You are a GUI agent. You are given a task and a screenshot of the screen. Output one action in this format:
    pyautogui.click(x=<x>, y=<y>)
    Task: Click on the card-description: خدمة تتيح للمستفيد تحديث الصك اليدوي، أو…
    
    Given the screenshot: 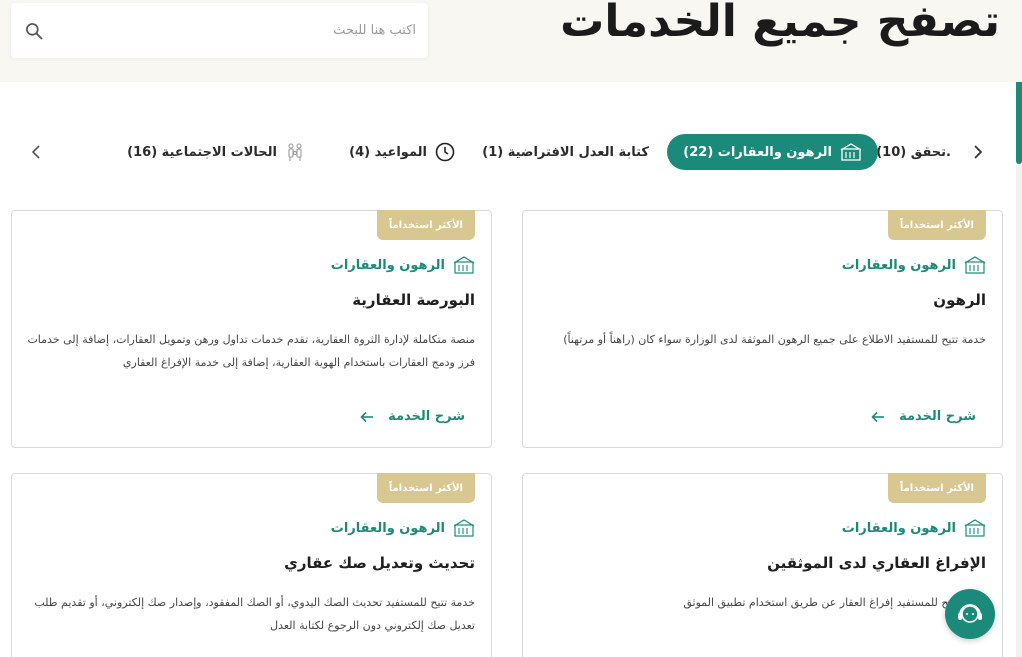 What is the action you would take?
    pyautogui.click(x=254, y=614)
    